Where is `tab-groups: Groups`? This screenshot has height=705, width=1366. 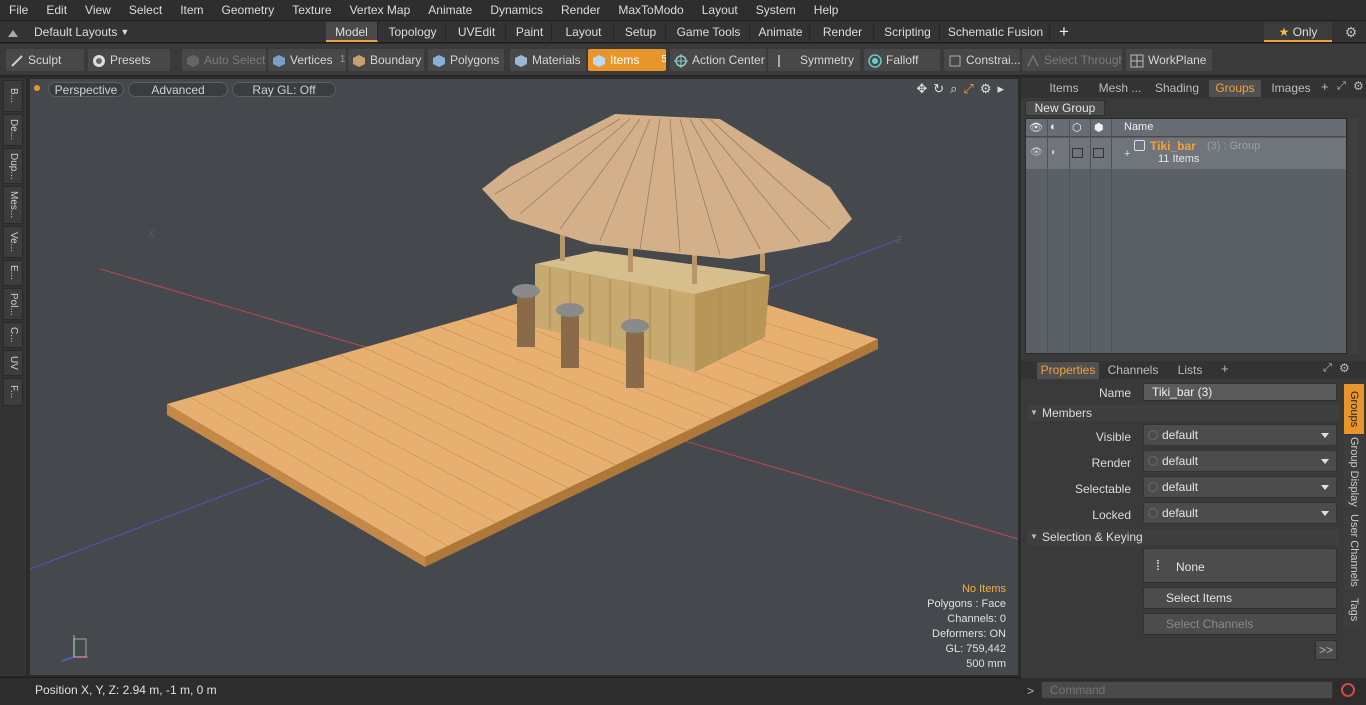 tab-groups: Groups is located at coordinates (1235, 88).